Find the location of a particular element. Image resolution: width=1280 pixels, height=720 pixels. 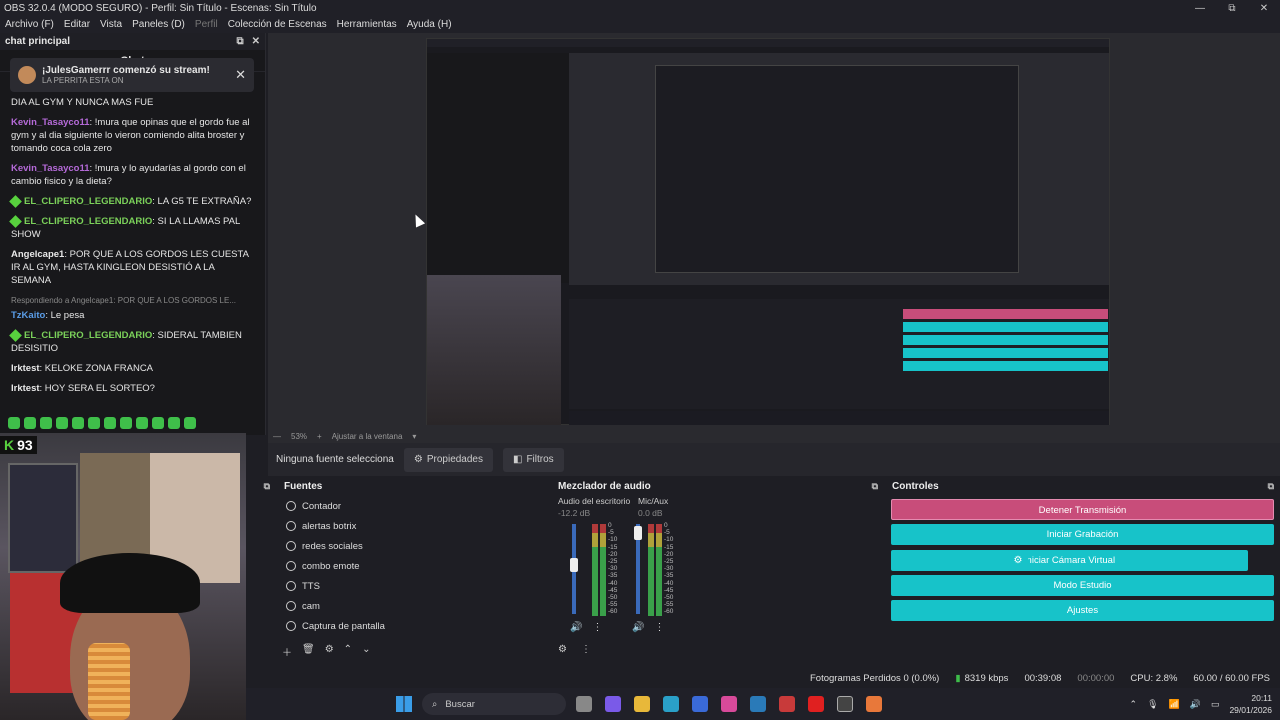

chat-text: : HOY SERA EL SORTEO? is located at coordinates (97, 388).